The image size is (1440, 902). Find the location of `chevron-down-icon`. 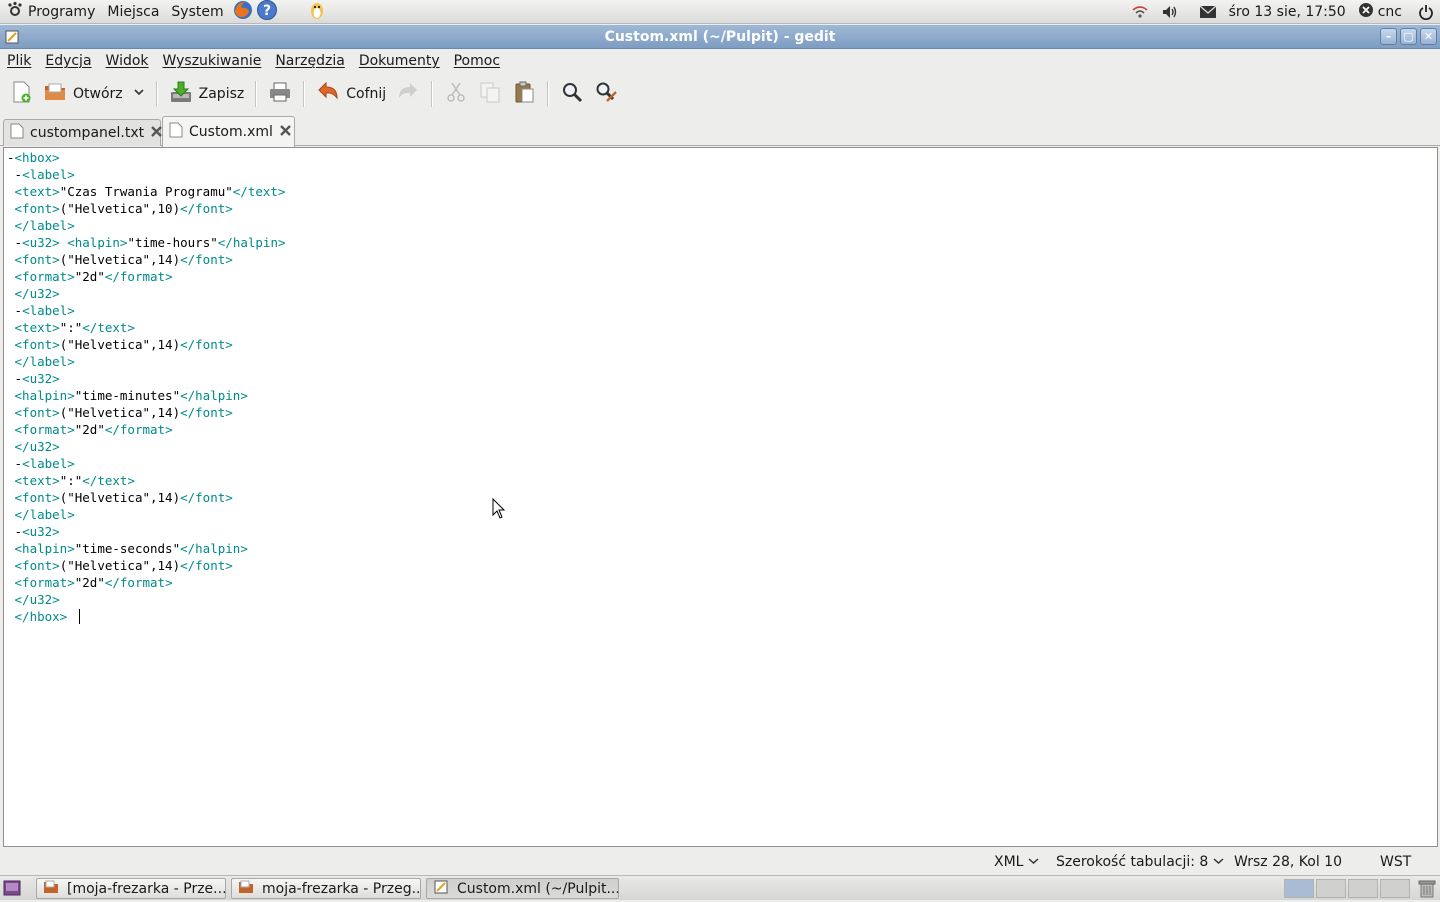

chevron-down-icon is located at coordinates (139, 94).